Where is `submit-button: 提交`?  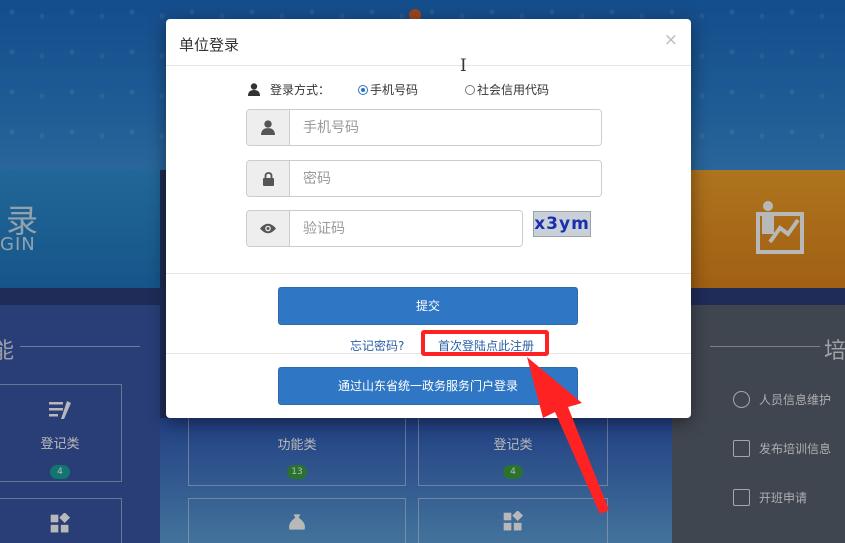 submit-button: 提交 is located at coordinates (428, 306).